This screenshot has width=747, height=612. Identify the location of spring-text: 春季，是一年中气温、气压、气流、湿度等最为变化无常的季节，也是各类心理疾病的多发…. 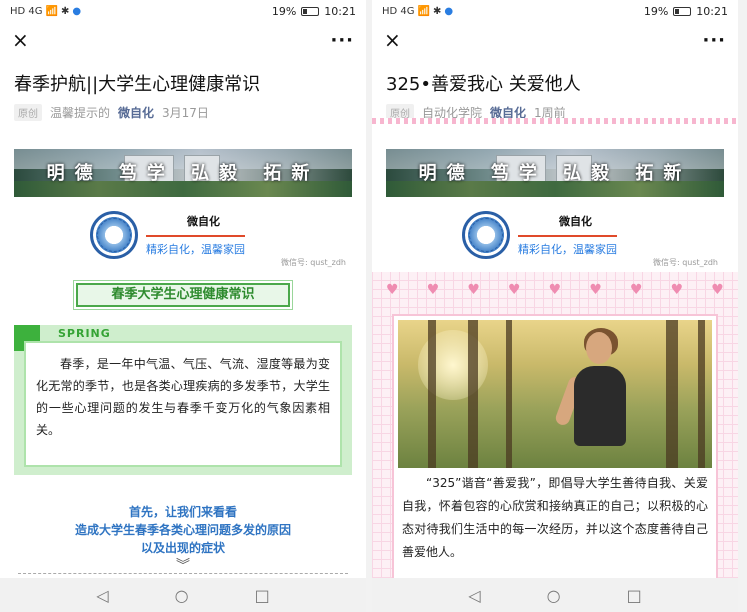
(183, 404).